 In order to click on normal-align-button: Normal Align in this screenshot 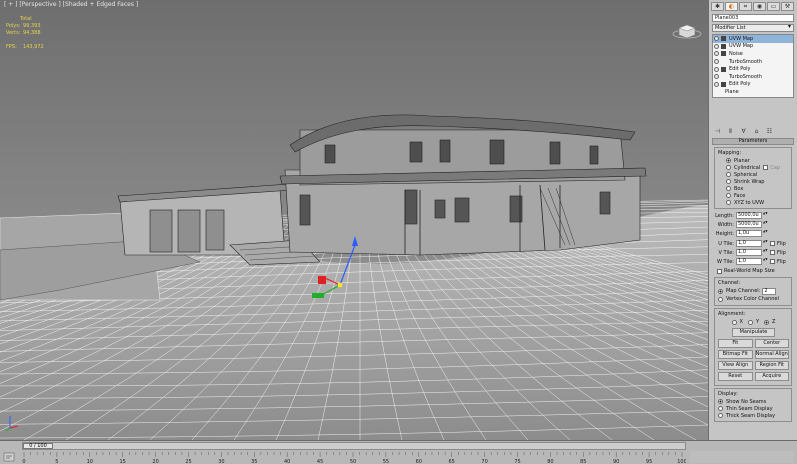, I will do `click(771, 354)`.